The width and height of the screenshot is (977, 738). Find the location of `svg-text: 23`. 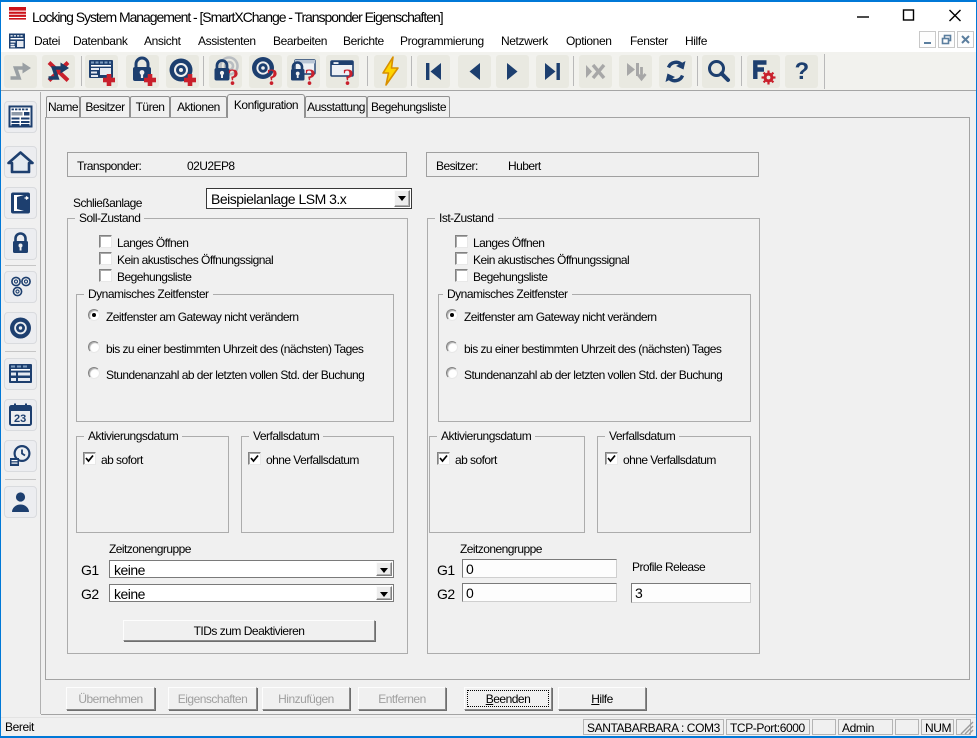

svg-text: 23 is located at coordinates (20, 419).